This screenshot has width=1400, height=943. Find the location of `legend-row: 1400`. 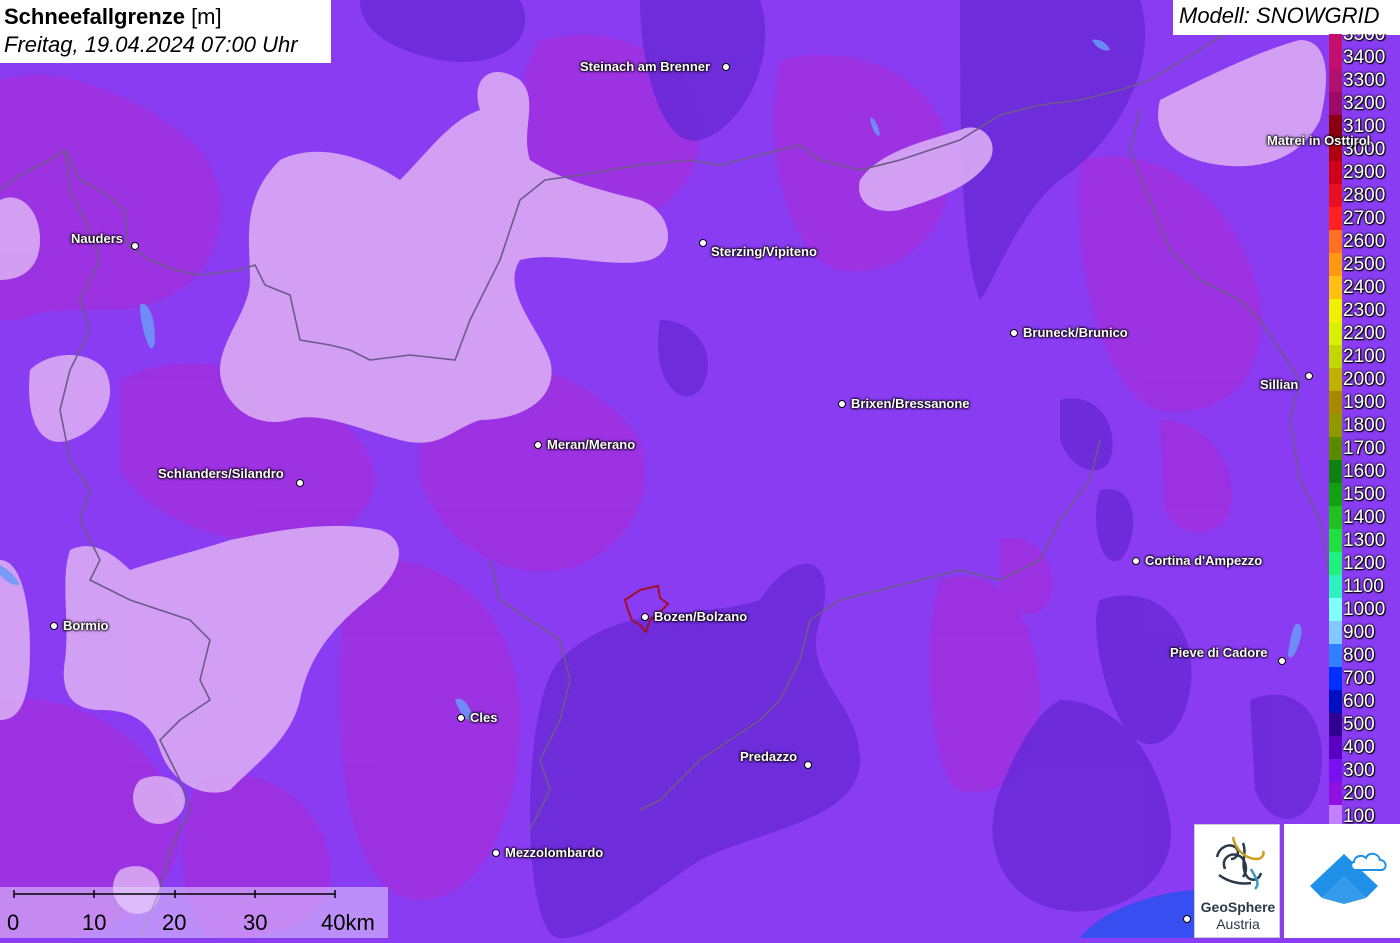

legend-row: 1400 is located at coordinates (1364, 517).